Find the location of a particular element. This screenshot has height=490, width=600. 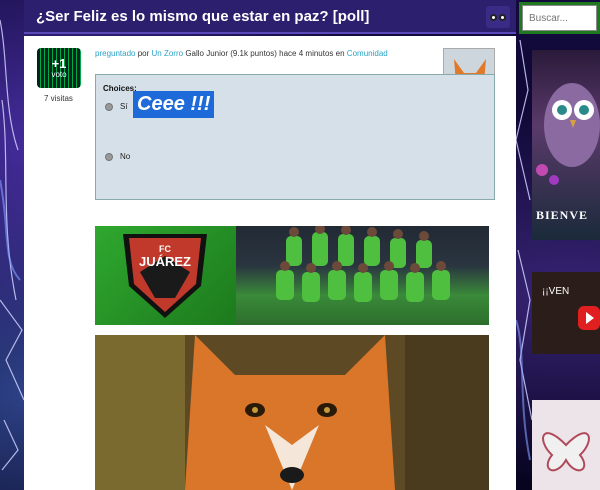

right-sidebar: BIENVE ¡¡VEN is located at coordinates (566, 270).